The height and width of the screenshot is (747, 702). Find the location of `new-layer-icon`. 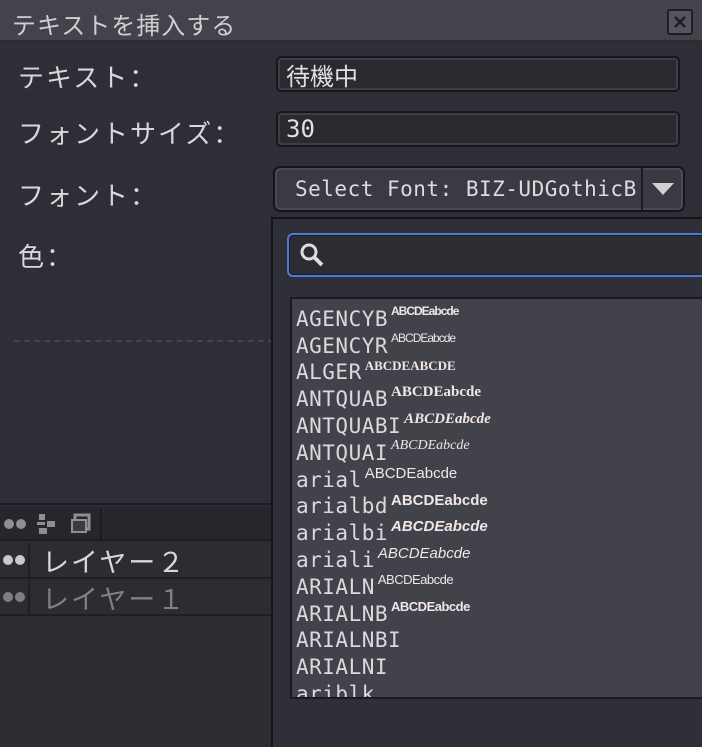

new-layer-icon is located at coordinates (81, 523).